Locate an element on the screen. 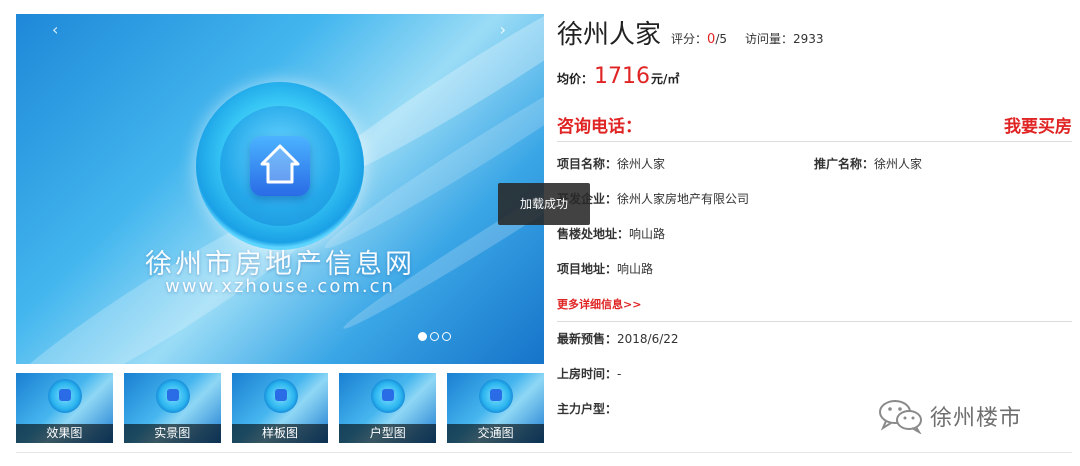 This screenshot has width=1080, height=466. visits-label: 访问量： is located at coordinates (769, 39).